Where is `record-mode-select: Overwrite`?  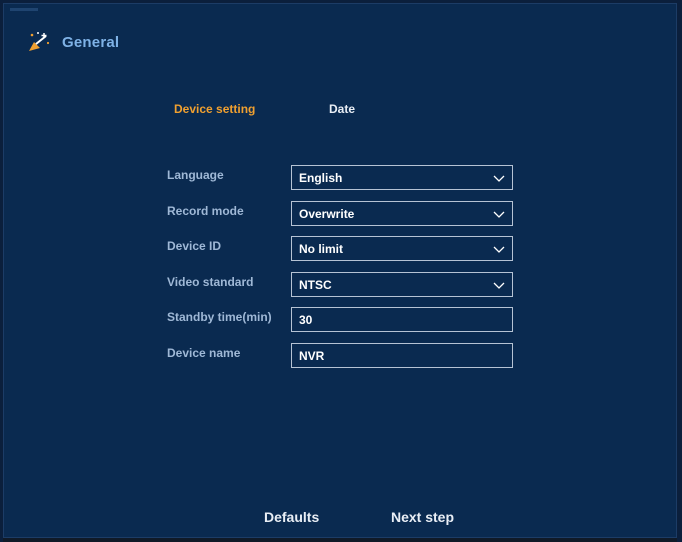
record-mode-select: Overwrite is located at coordinates (402, 213).